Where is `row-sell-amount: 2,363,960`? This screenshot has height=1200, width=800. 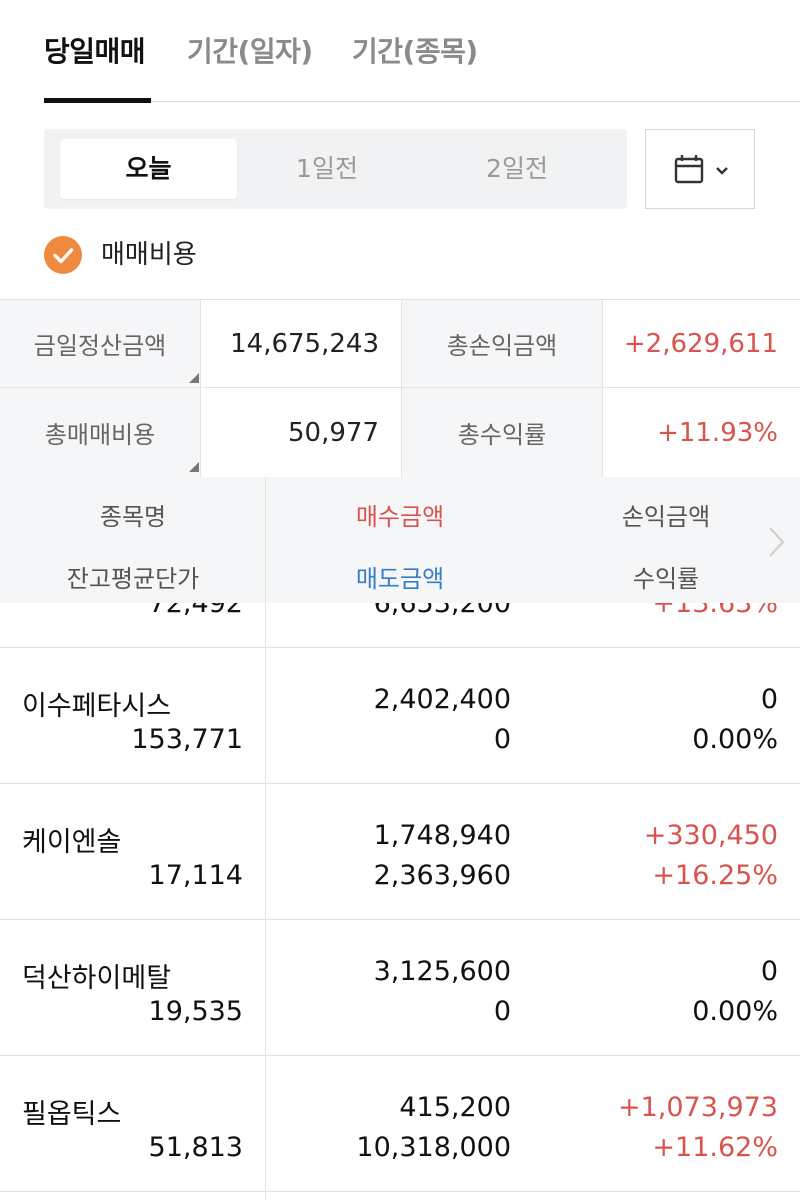 row-sell-amount: 2,363,960 is located at coordinates (442, 875).